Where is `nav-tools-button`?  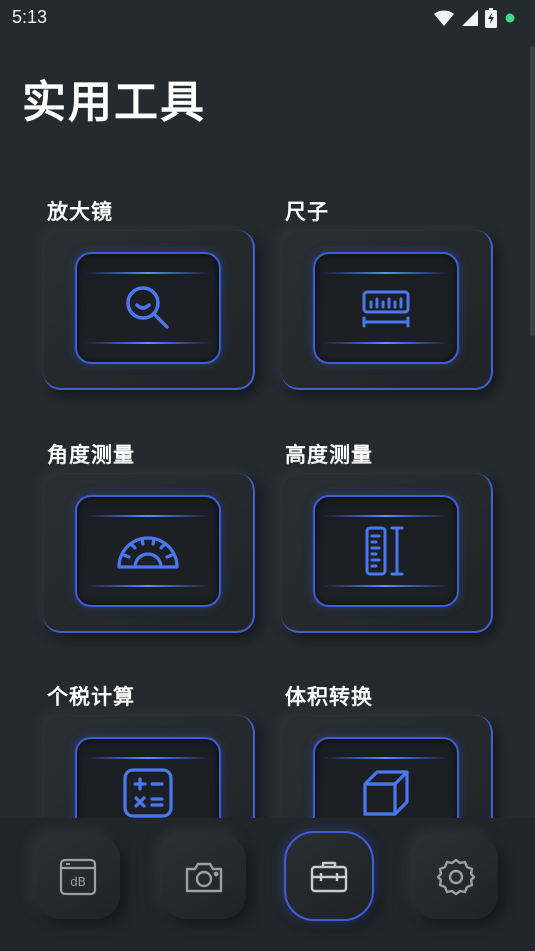
nav-tools-button is located at coordinates (329, 876).